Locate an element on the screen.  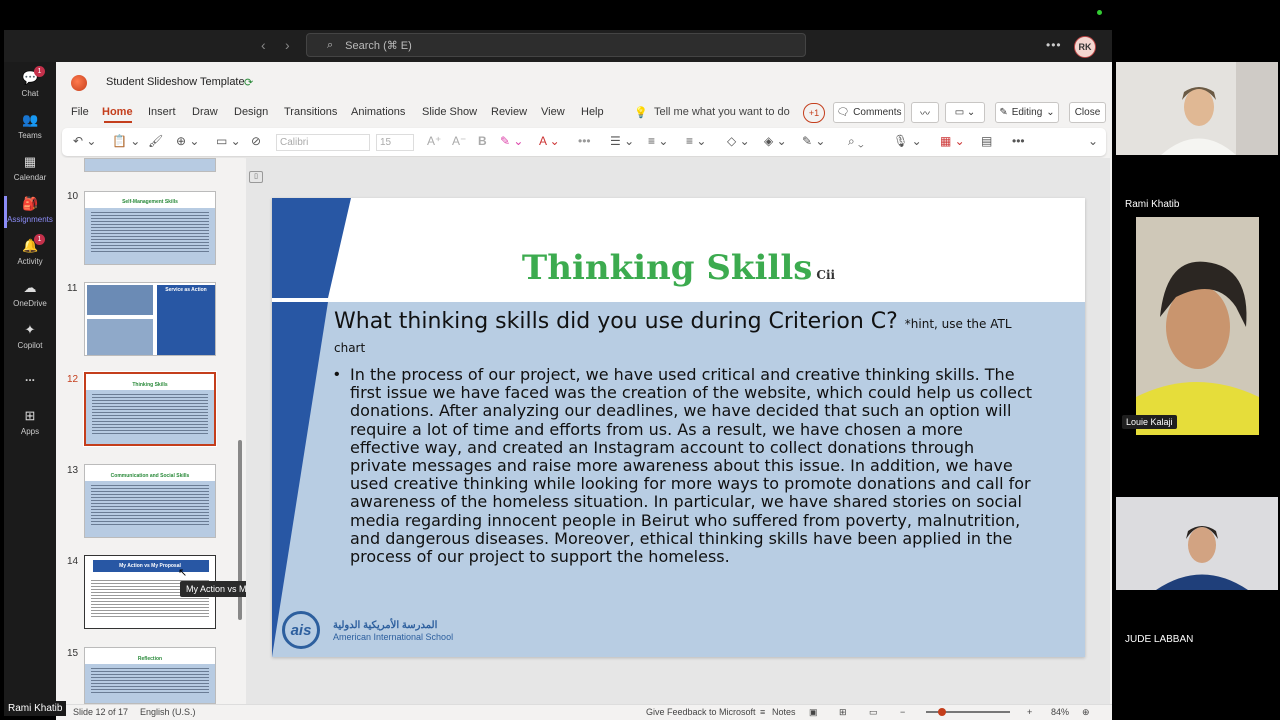
add-ins-icon: ▤ is located at coordinates (986, 141).